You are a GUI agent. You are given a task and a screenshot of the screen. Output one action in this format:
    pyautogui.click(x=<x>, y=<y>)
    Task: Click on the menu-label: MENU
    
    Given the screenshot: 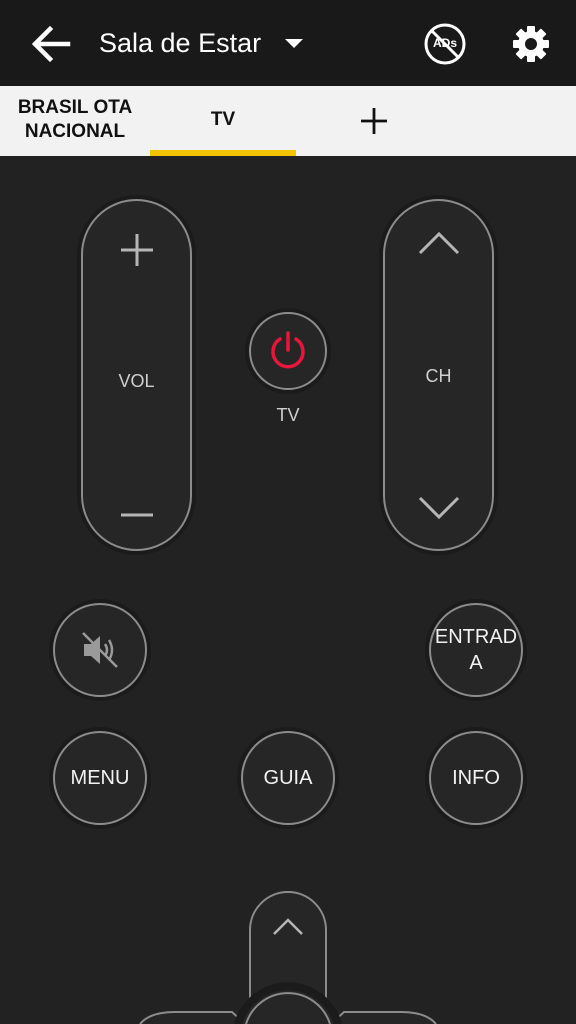 What is the action you would take?
    pyautogui.click(x=100, y=778)
    